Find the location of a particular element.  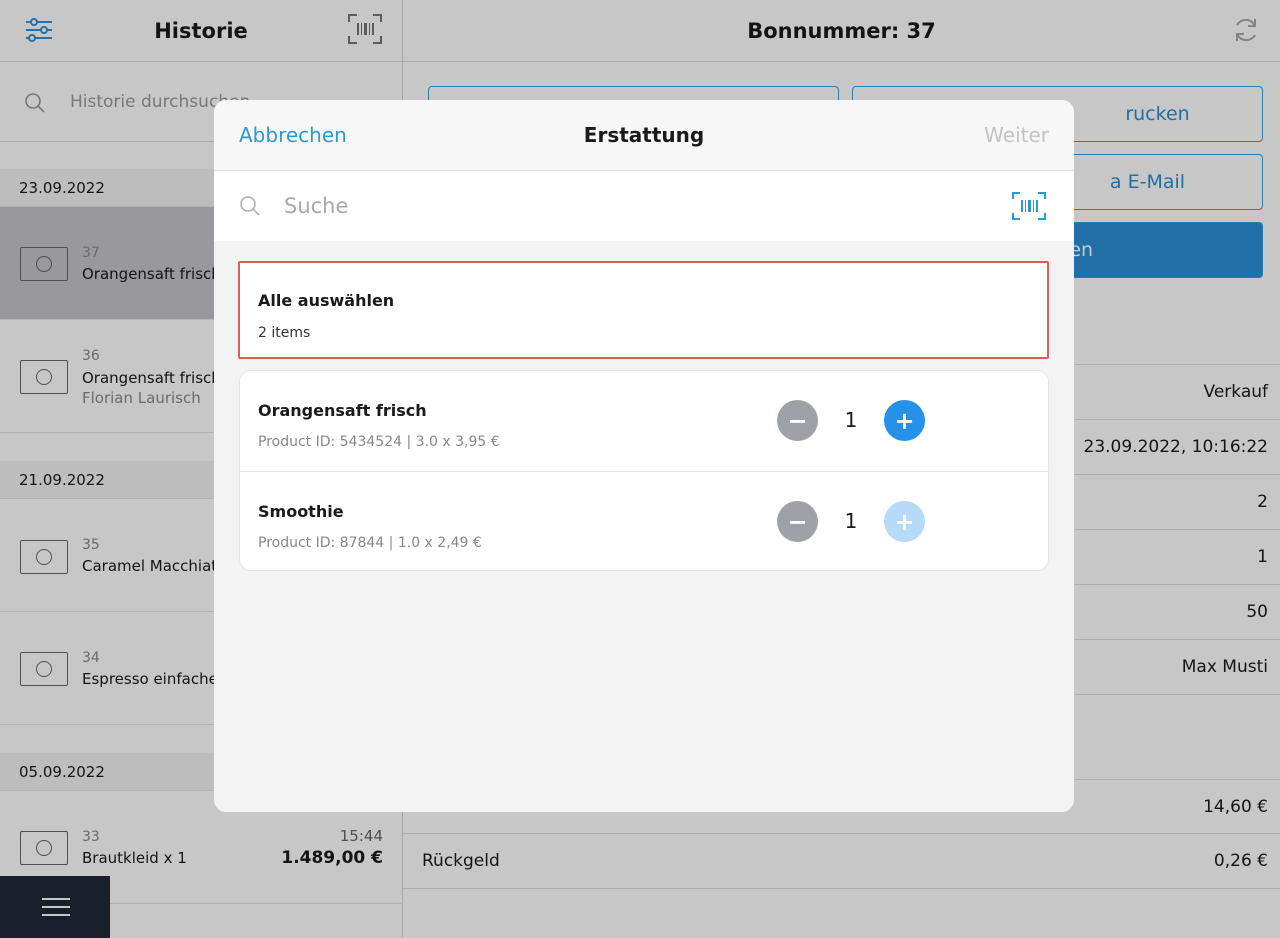

product-details: Product ID: 87844 | 1.0 x 2,49 € is located at coordinates (370, 543).